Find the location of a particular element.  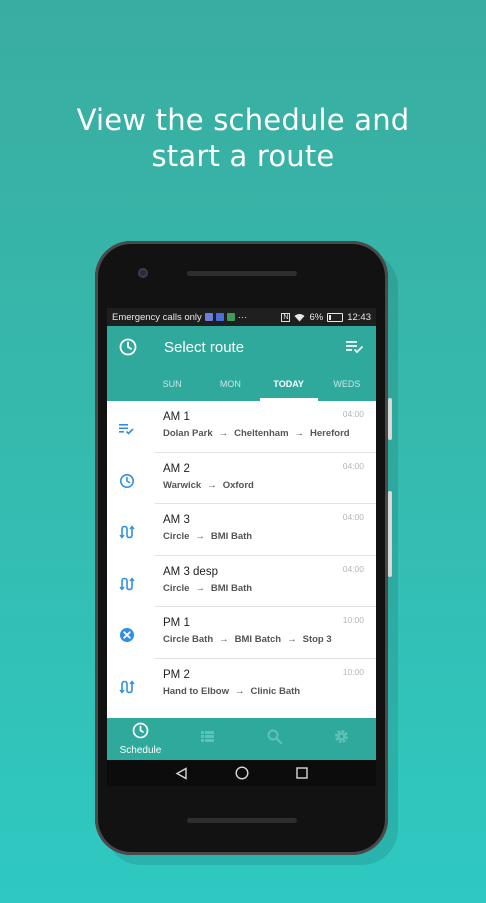

tab-mon: MON is located at coordinates (230, 385).